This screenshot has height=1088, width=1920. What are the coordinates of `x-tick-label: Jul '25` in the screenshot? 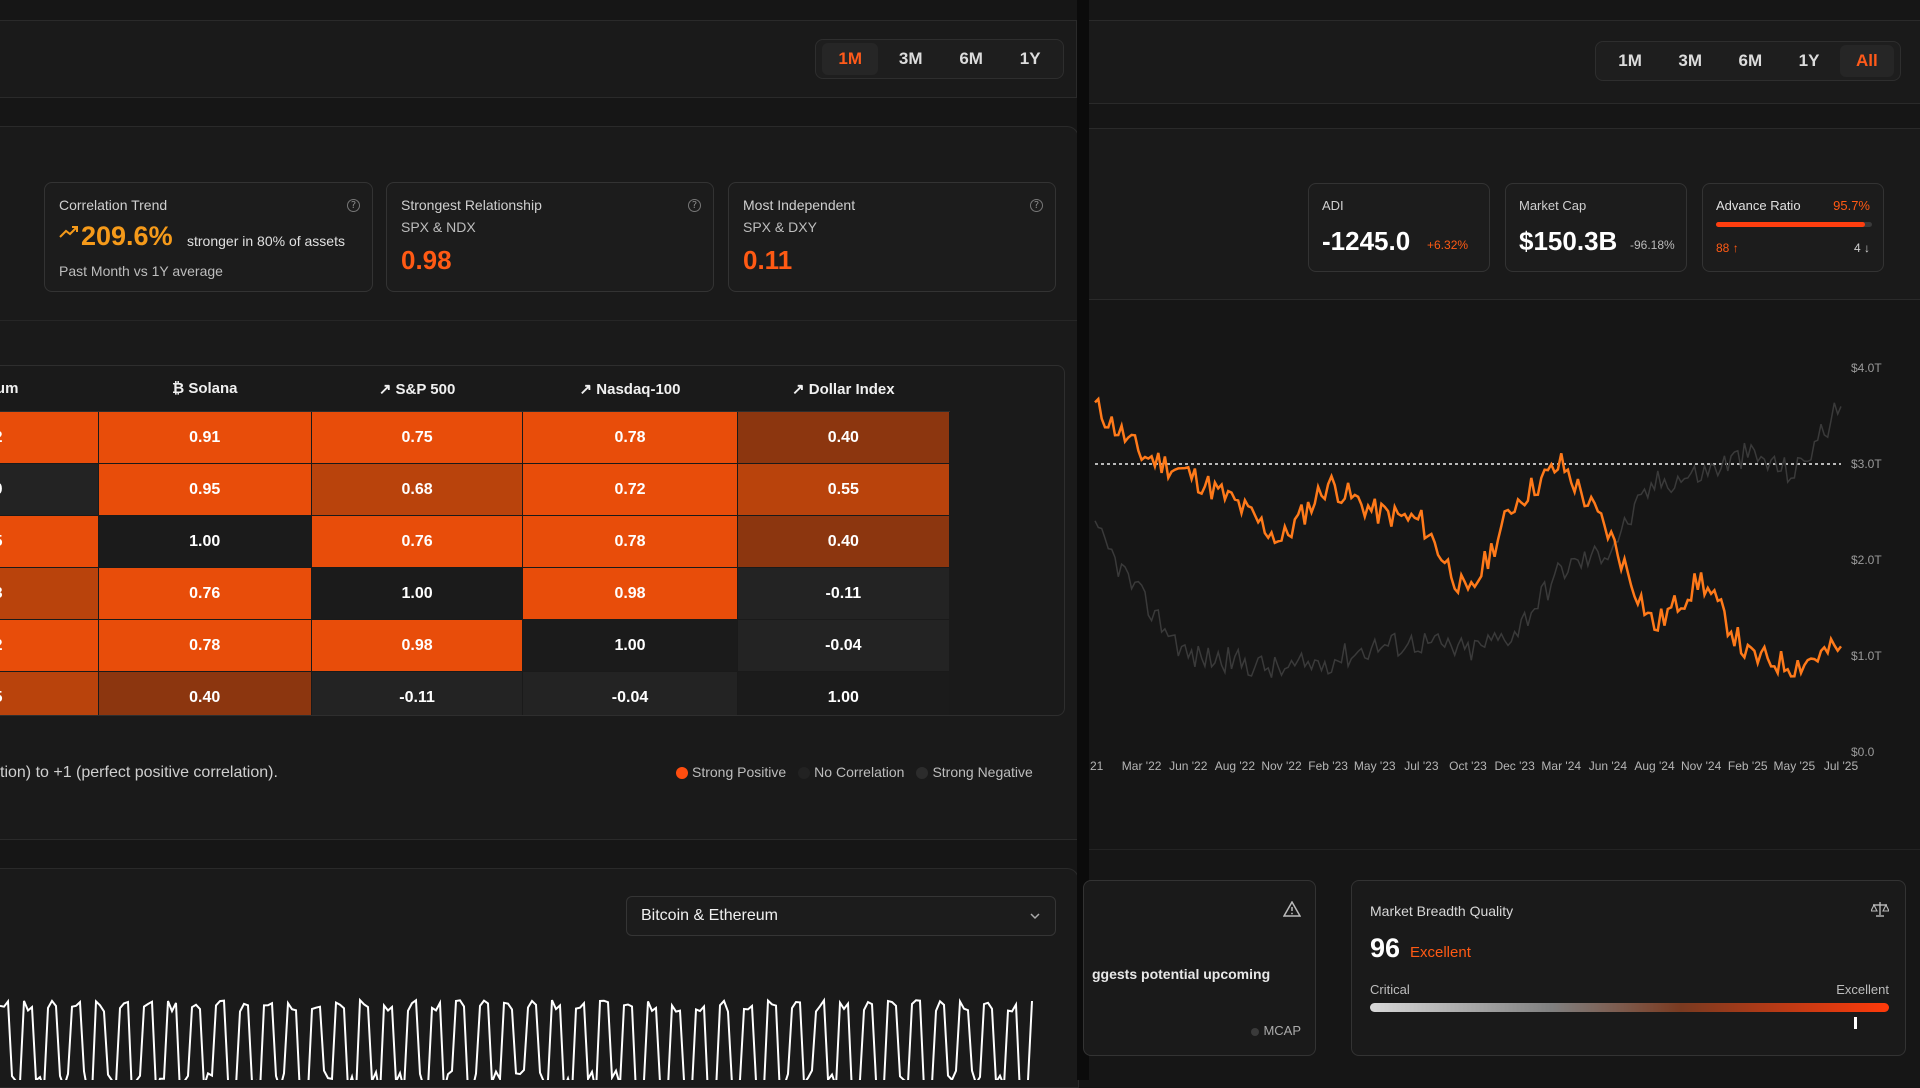 It's located at (1841, 766).